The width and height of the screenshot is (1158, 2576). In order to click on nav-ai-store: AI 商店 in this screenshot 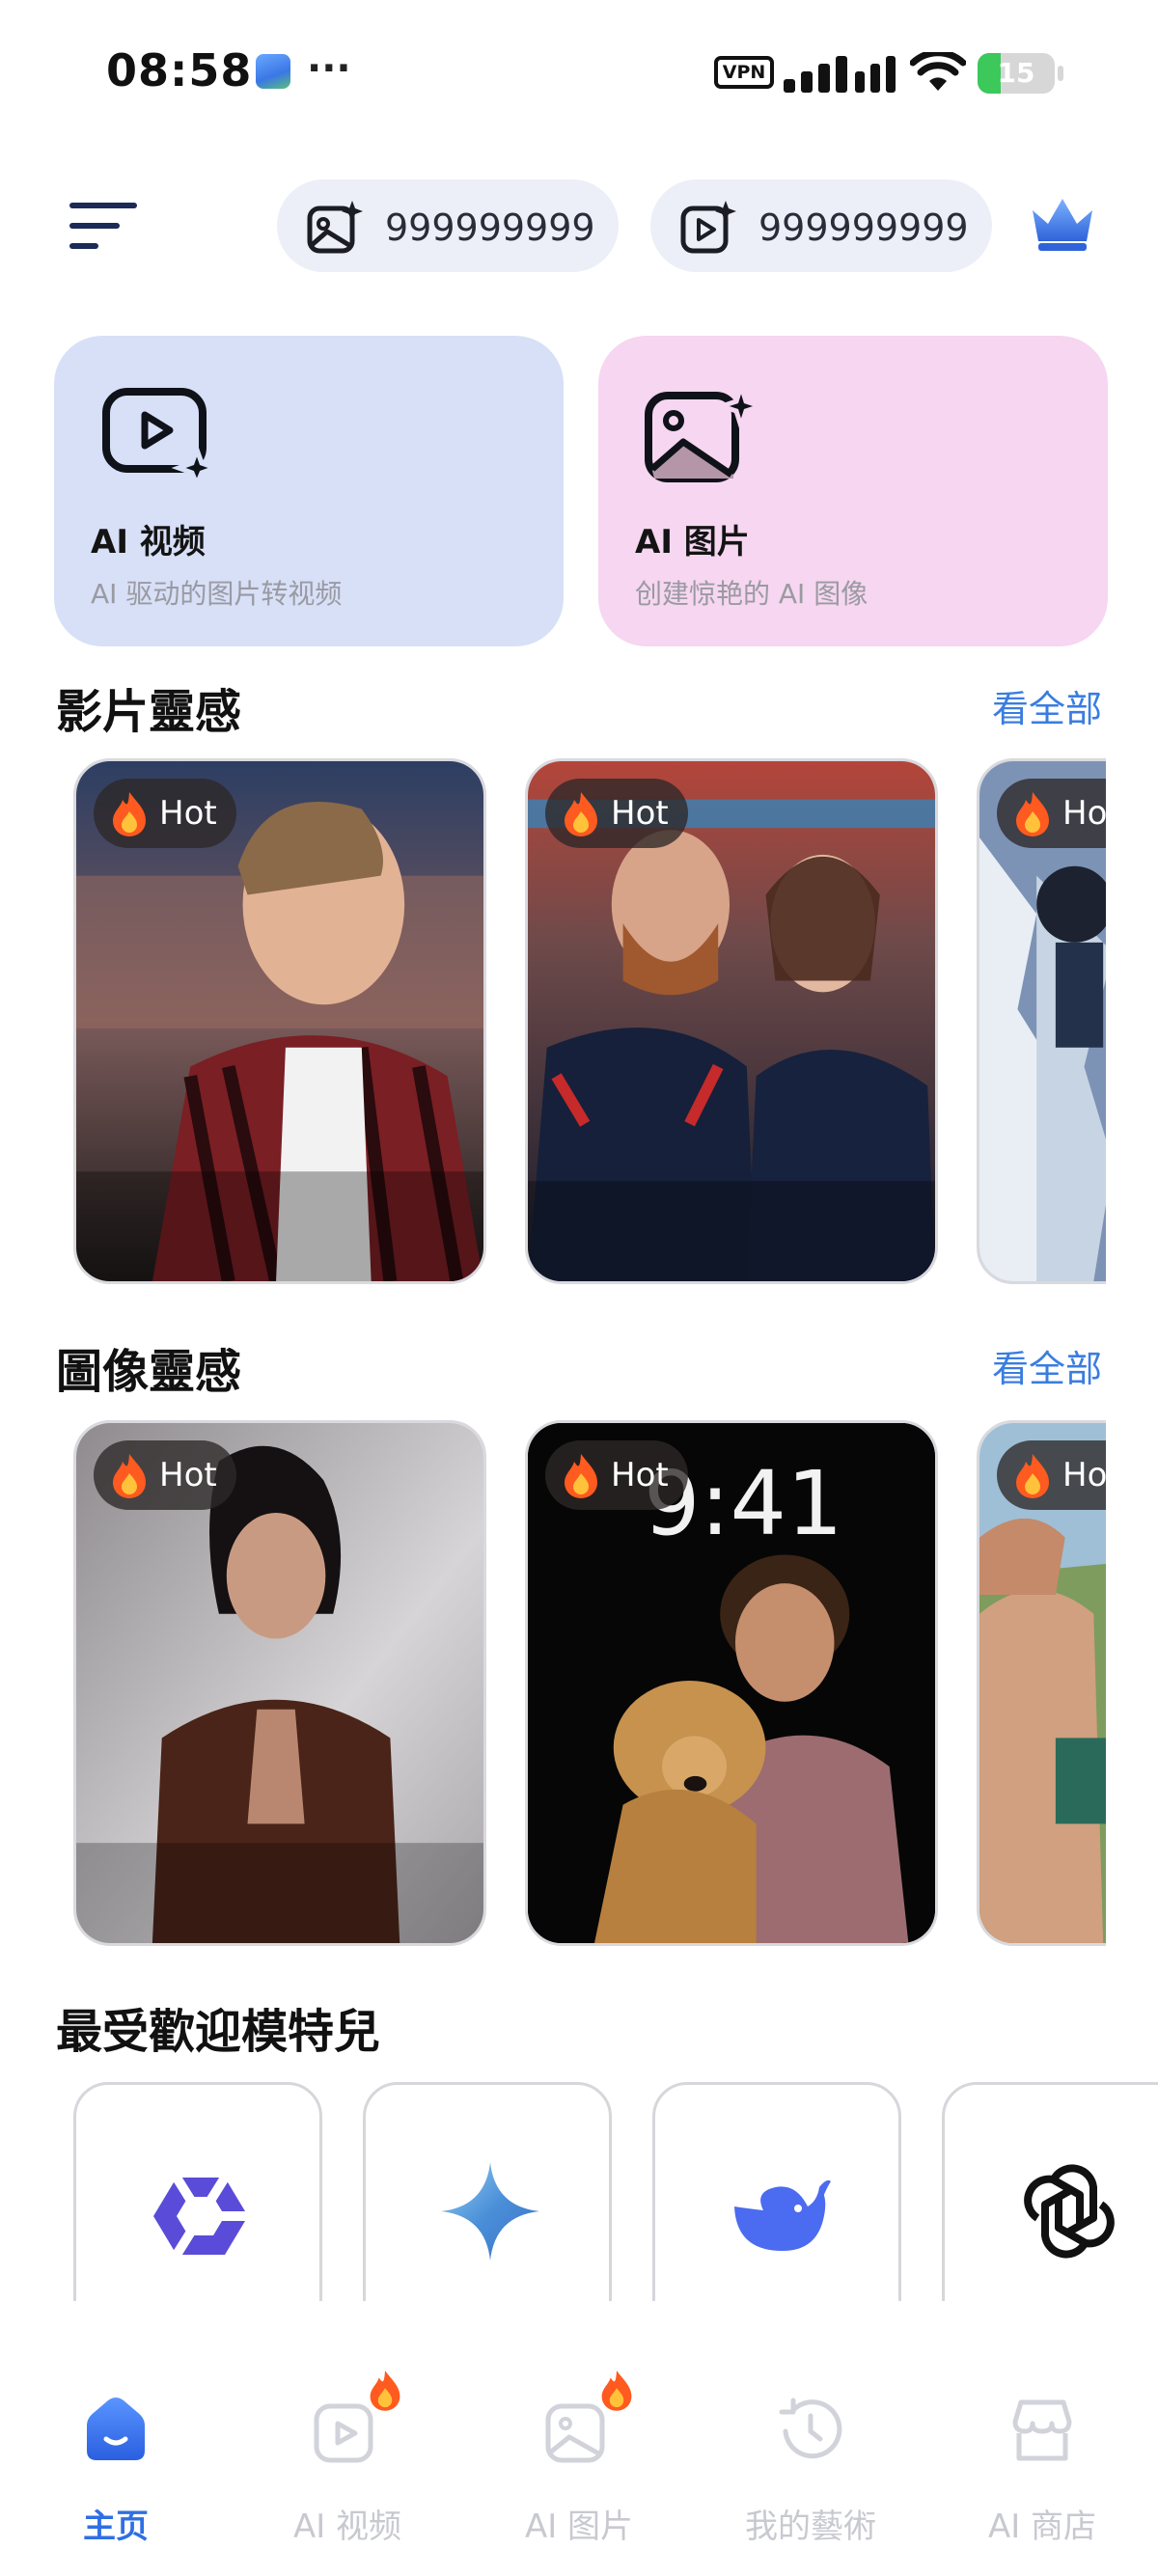, I will do `click(1042, 2438)`.